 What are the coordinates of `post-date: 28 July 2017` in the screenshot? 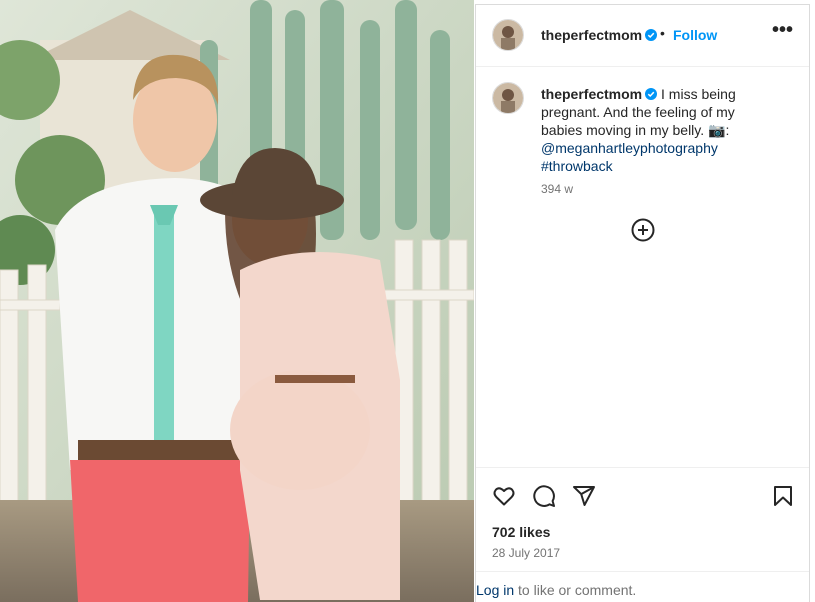 It's located at (526, 553).